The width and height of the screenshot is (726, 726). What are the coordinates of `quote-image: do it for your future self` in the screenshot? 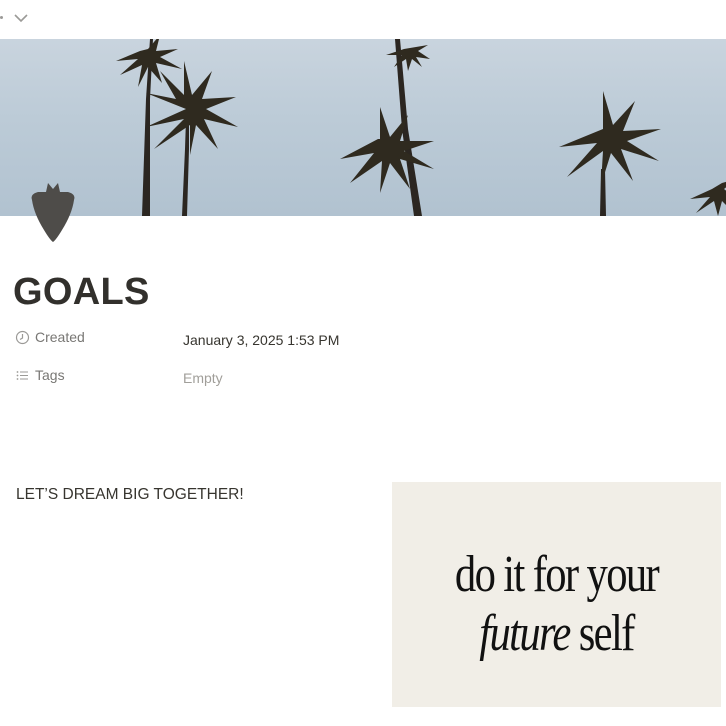 It's located at (556, 594).